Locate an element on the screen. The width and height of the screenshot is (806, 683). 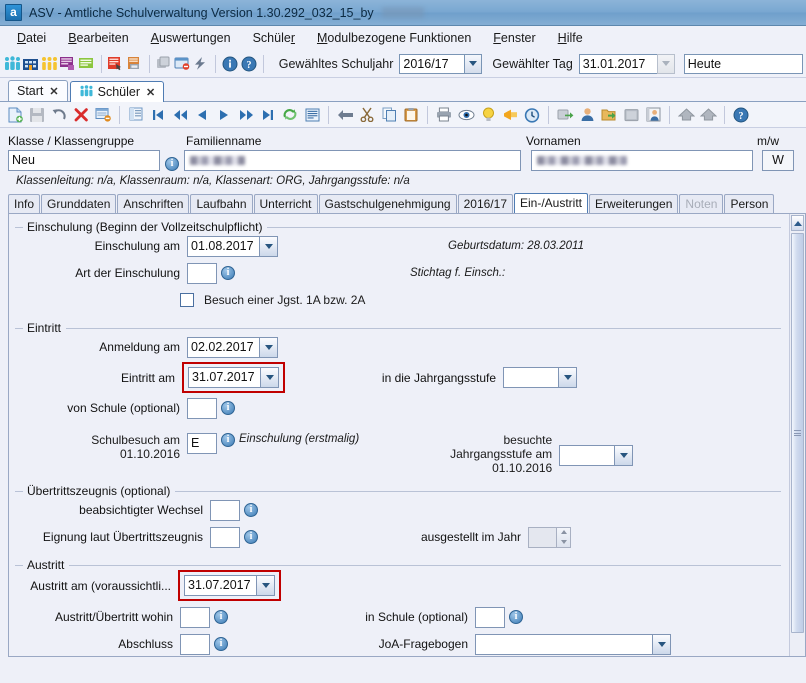
joa-fragebogen-dropdown-button is located at coordinates (661, 644).